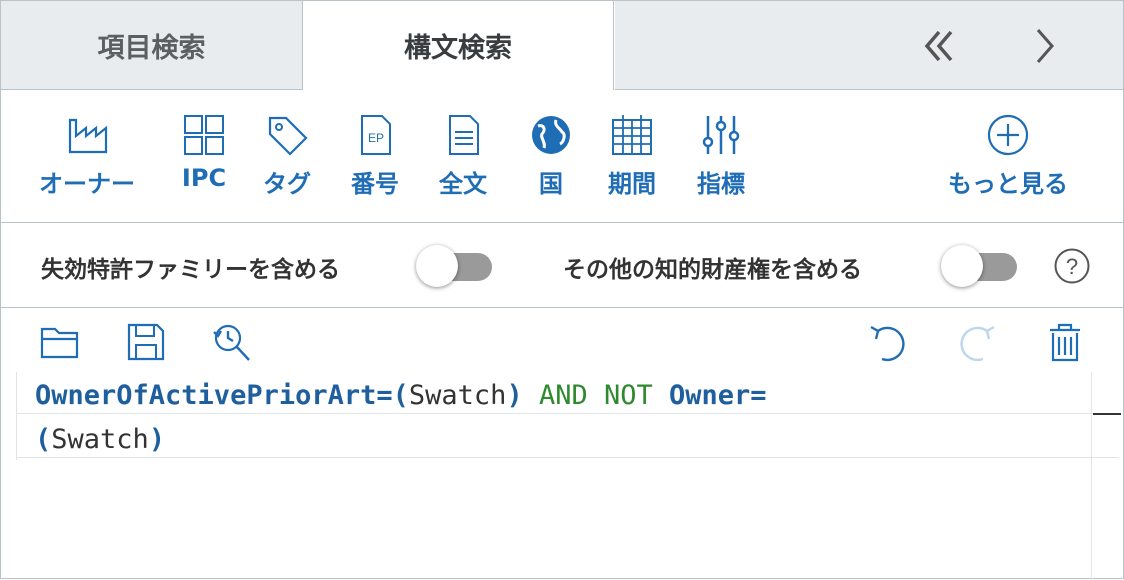 The height and width of the screenshot is (580, 1124). Describe the element at coordinates (1008, 135) in the screenshot. I see `plus-circle-icon` at that location.